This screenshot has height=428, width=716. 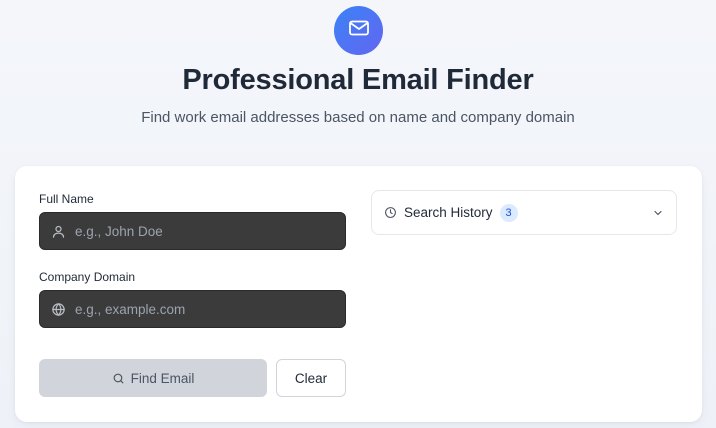 I want to click on app-logo, so click(x=358, y=30).